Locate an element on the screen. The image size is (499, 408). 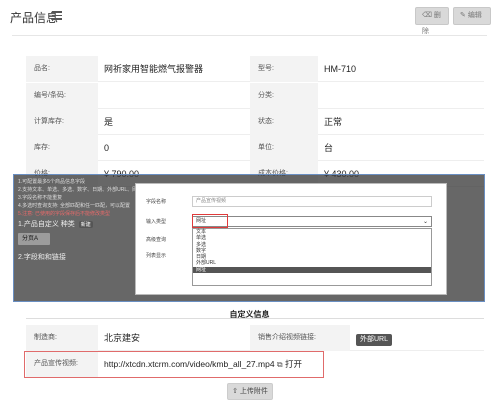
list-display-label: 列表显示 is located at coordinates (156, 256).